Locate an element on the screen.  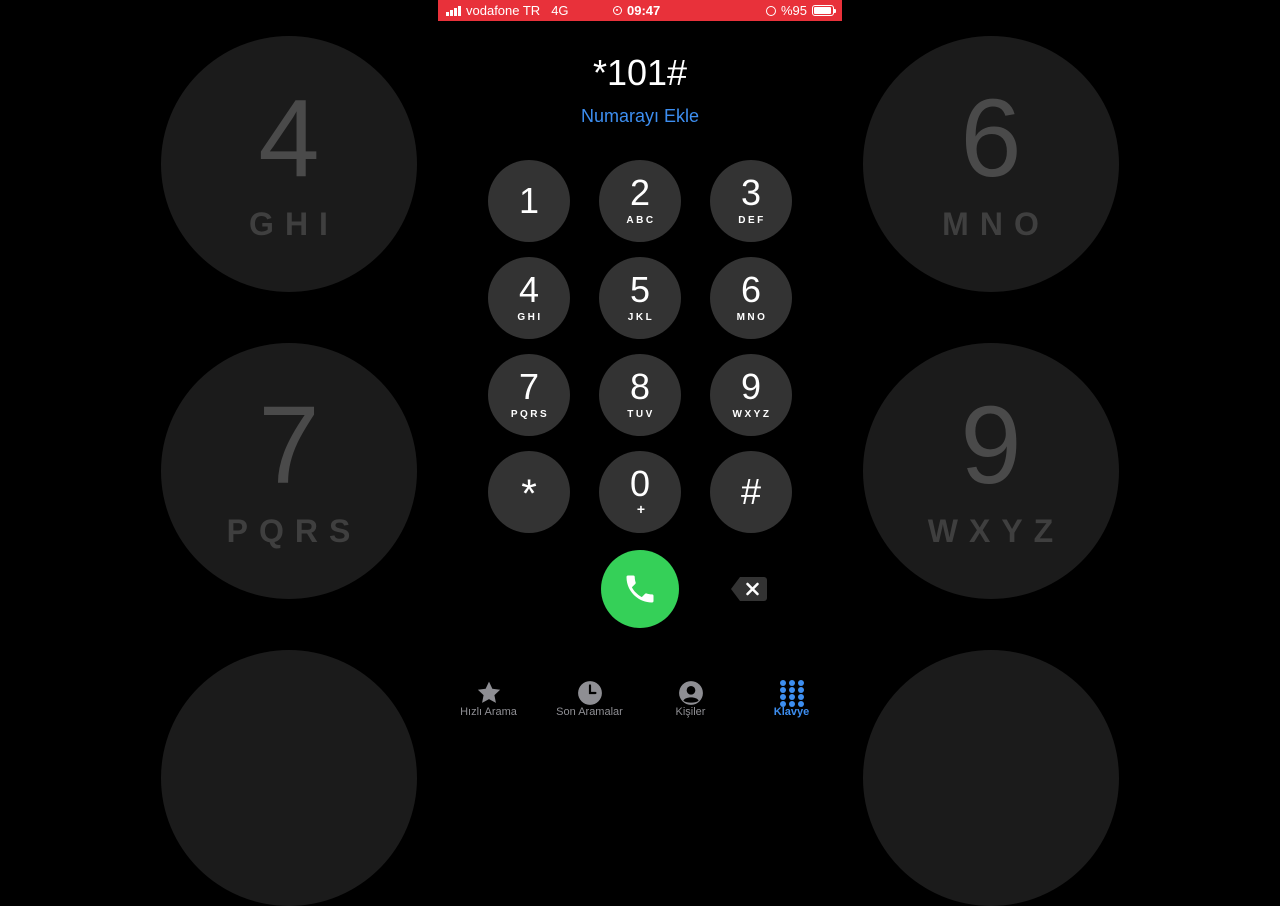
key-letters: WXYZ is located at coordinates (752, 414).